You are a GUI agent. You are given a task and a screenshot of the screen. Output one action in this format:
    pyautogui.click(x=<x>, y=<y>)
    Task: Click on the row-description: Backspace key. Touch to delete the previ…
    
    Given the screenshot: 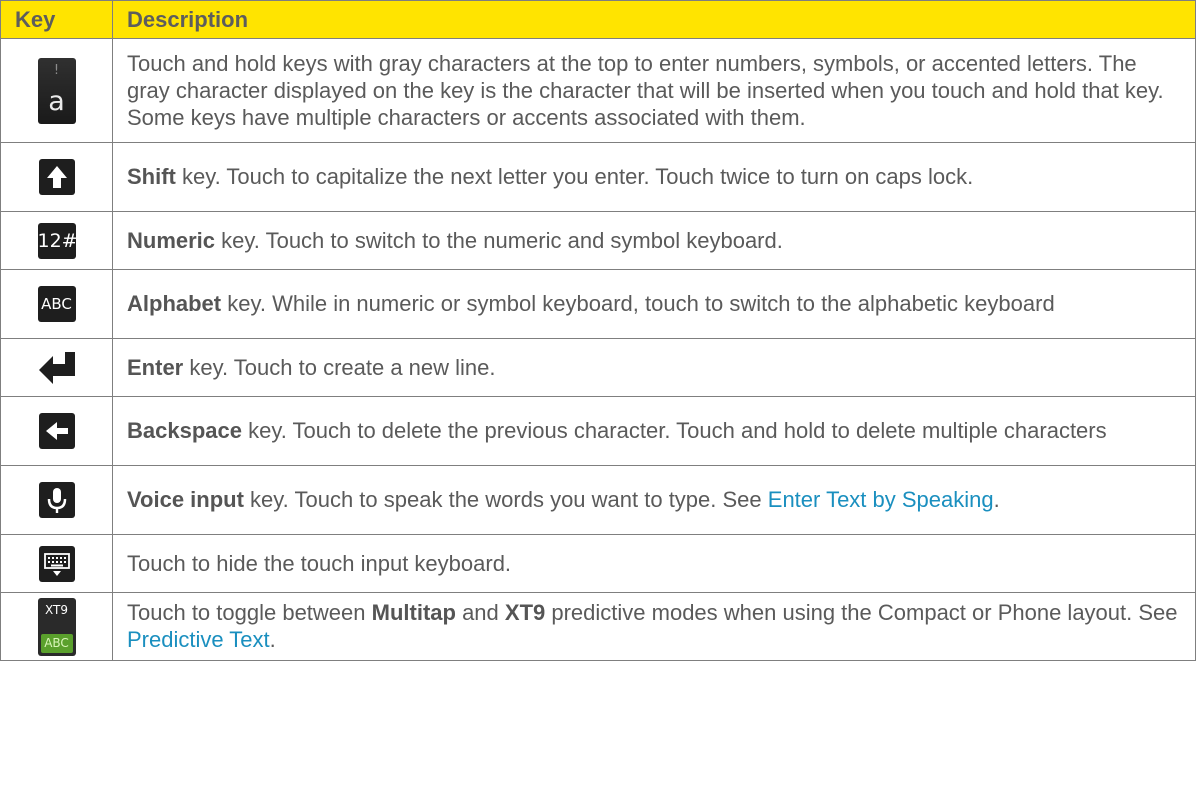 What is the action you would take?
    pyautogui.click(x=654, y=431)
    